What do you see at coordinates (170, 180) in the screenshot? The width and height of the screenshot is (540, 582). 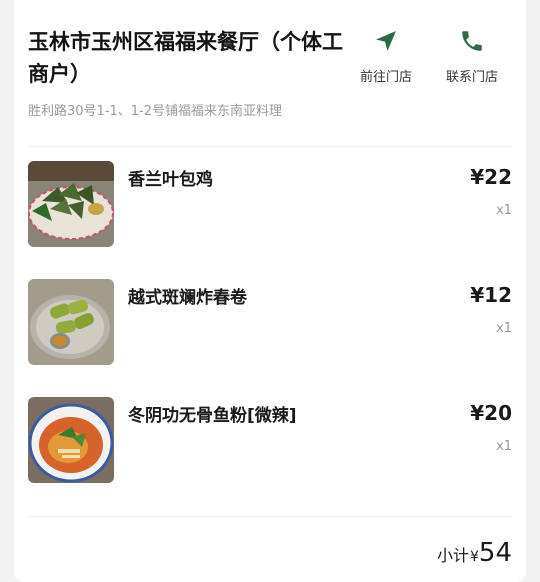 I see `item-name: 香兰叶包鸡` at bounding box center [170, 180].